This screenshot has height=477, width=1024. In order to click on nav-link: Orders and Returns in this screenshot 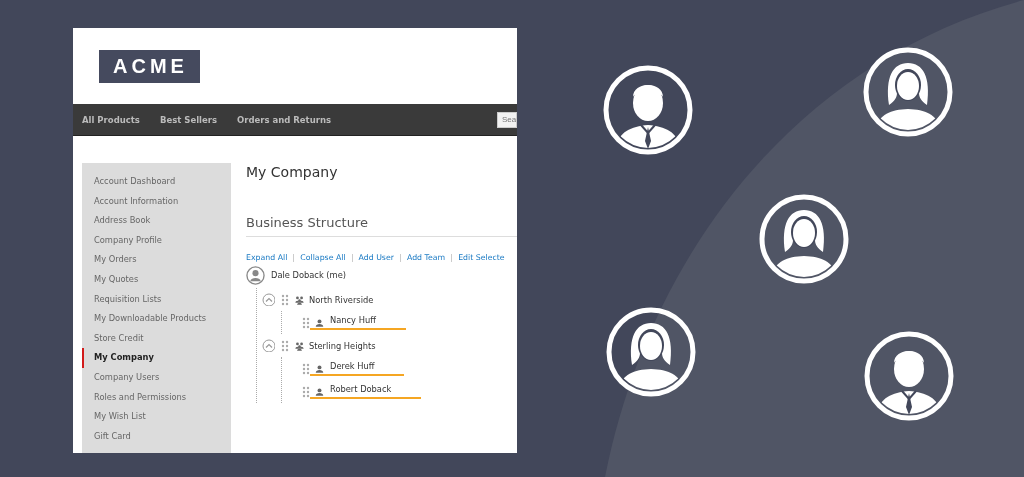, I will do `click(284, 119)`.